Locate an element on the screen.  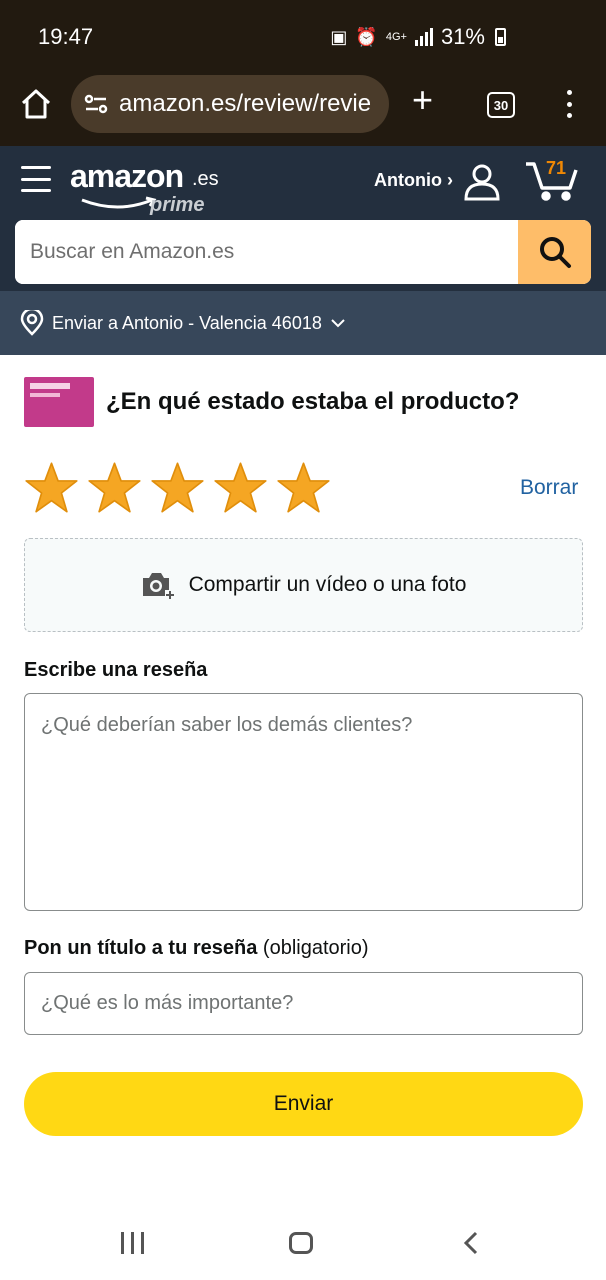
logo-text: amazon is located at coordinates (127, 176).